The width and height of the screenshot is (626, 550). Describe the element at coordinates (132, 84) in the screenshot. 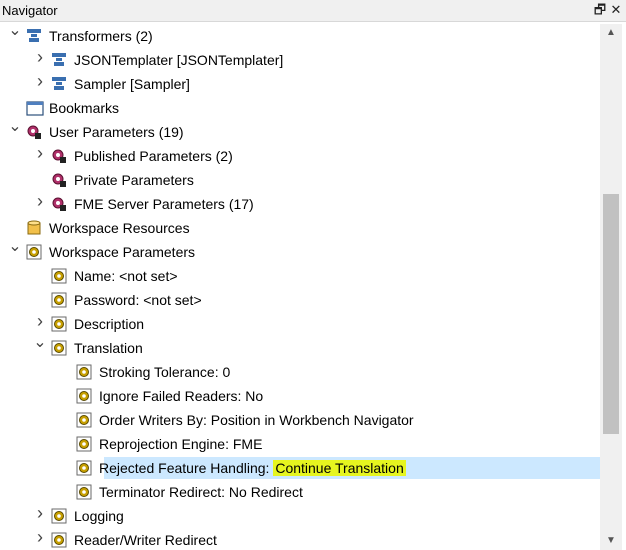

I see `tree-item-label: Sampler [Sampler]` at that location.